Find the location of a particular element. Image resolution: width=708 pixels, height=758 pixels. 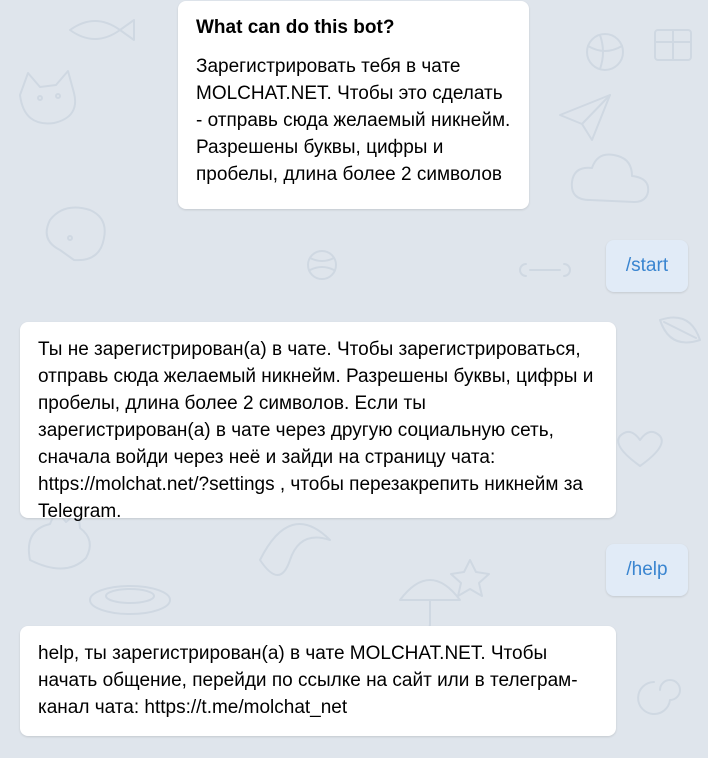

ball-doodle-icon is located at coordinates (605, 52).